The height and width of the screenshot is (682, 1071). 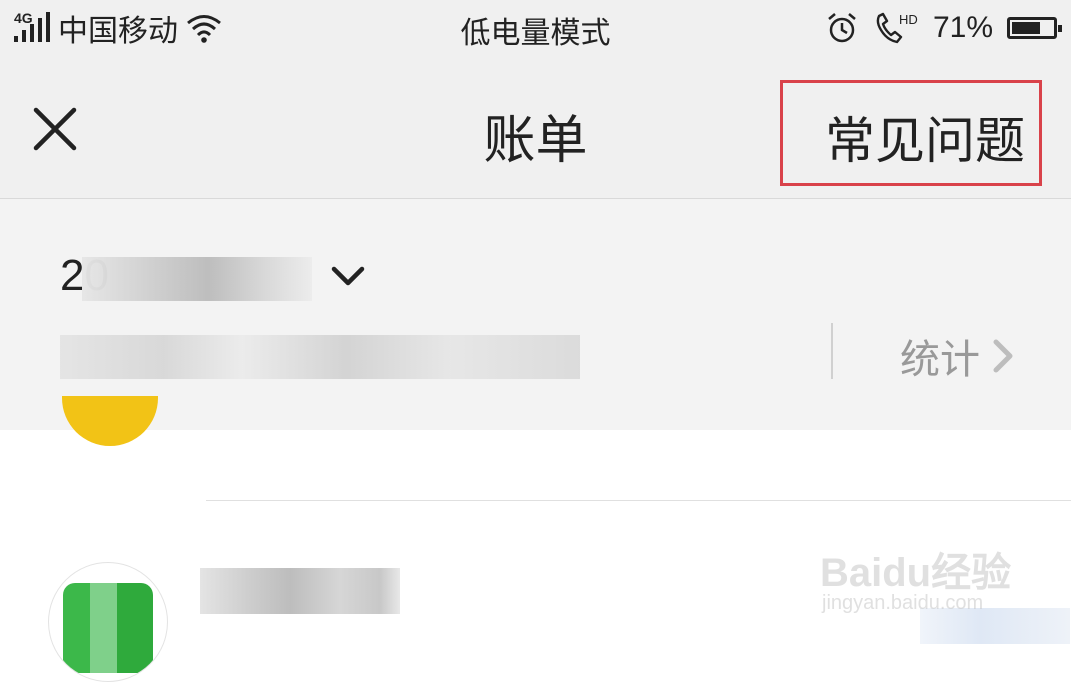 I want to click on transaction-icon, so click(x=110, y=421).